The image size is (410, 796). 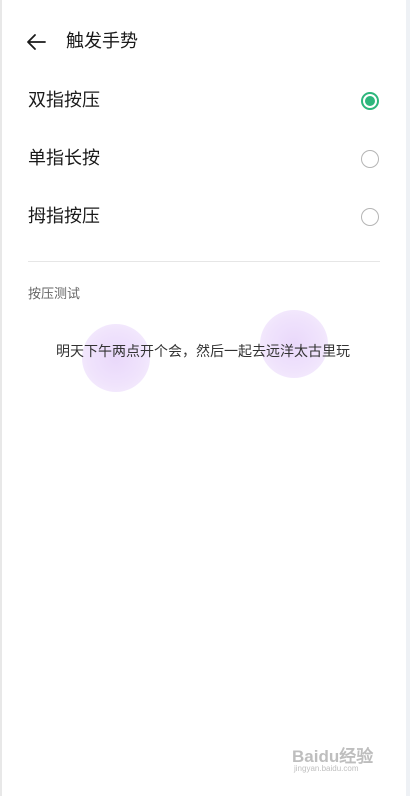 What do you see at coordinates (54, 294) in the screenshot?
I see `section-title: 按压测试` at bounding box center [54, 294].